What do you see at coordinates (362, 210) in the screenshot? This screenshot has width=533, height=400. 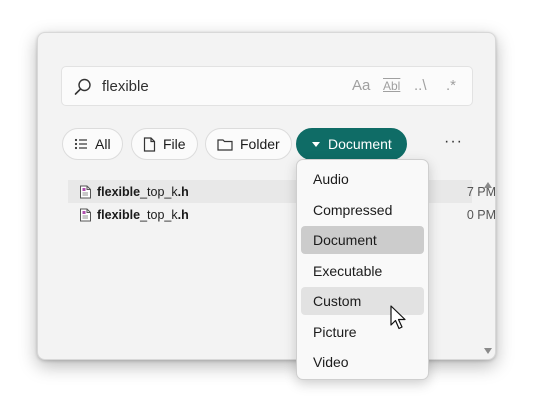 I see `menu-item-compressed: Compressed` at bounding box center [362, 210].